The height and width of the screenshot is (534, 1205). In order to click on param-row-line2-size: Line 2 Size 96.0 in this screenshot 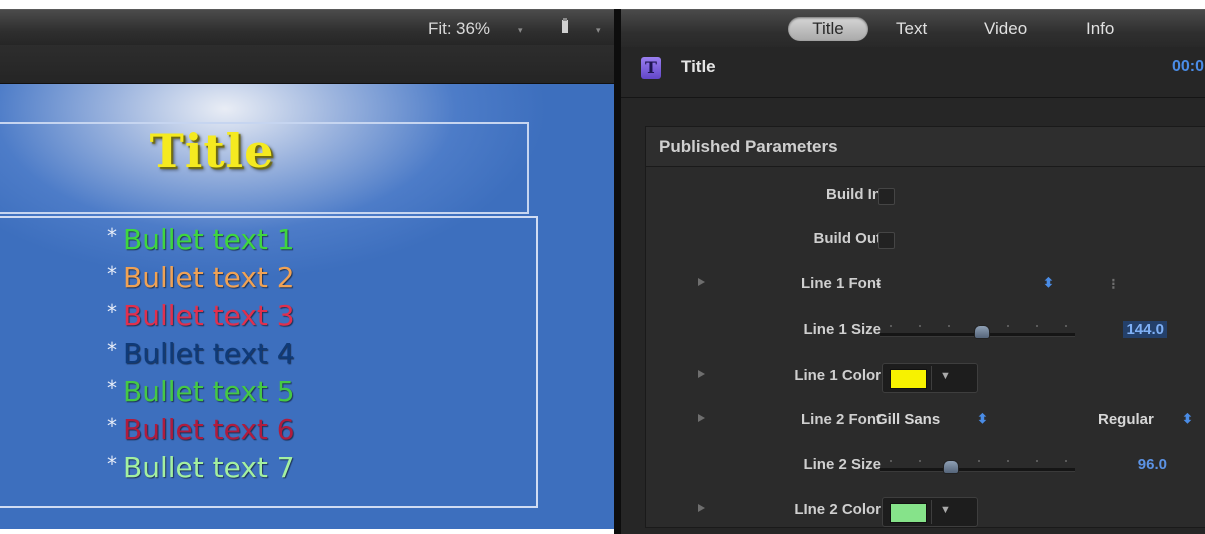, I will do `click(925, 466)`.